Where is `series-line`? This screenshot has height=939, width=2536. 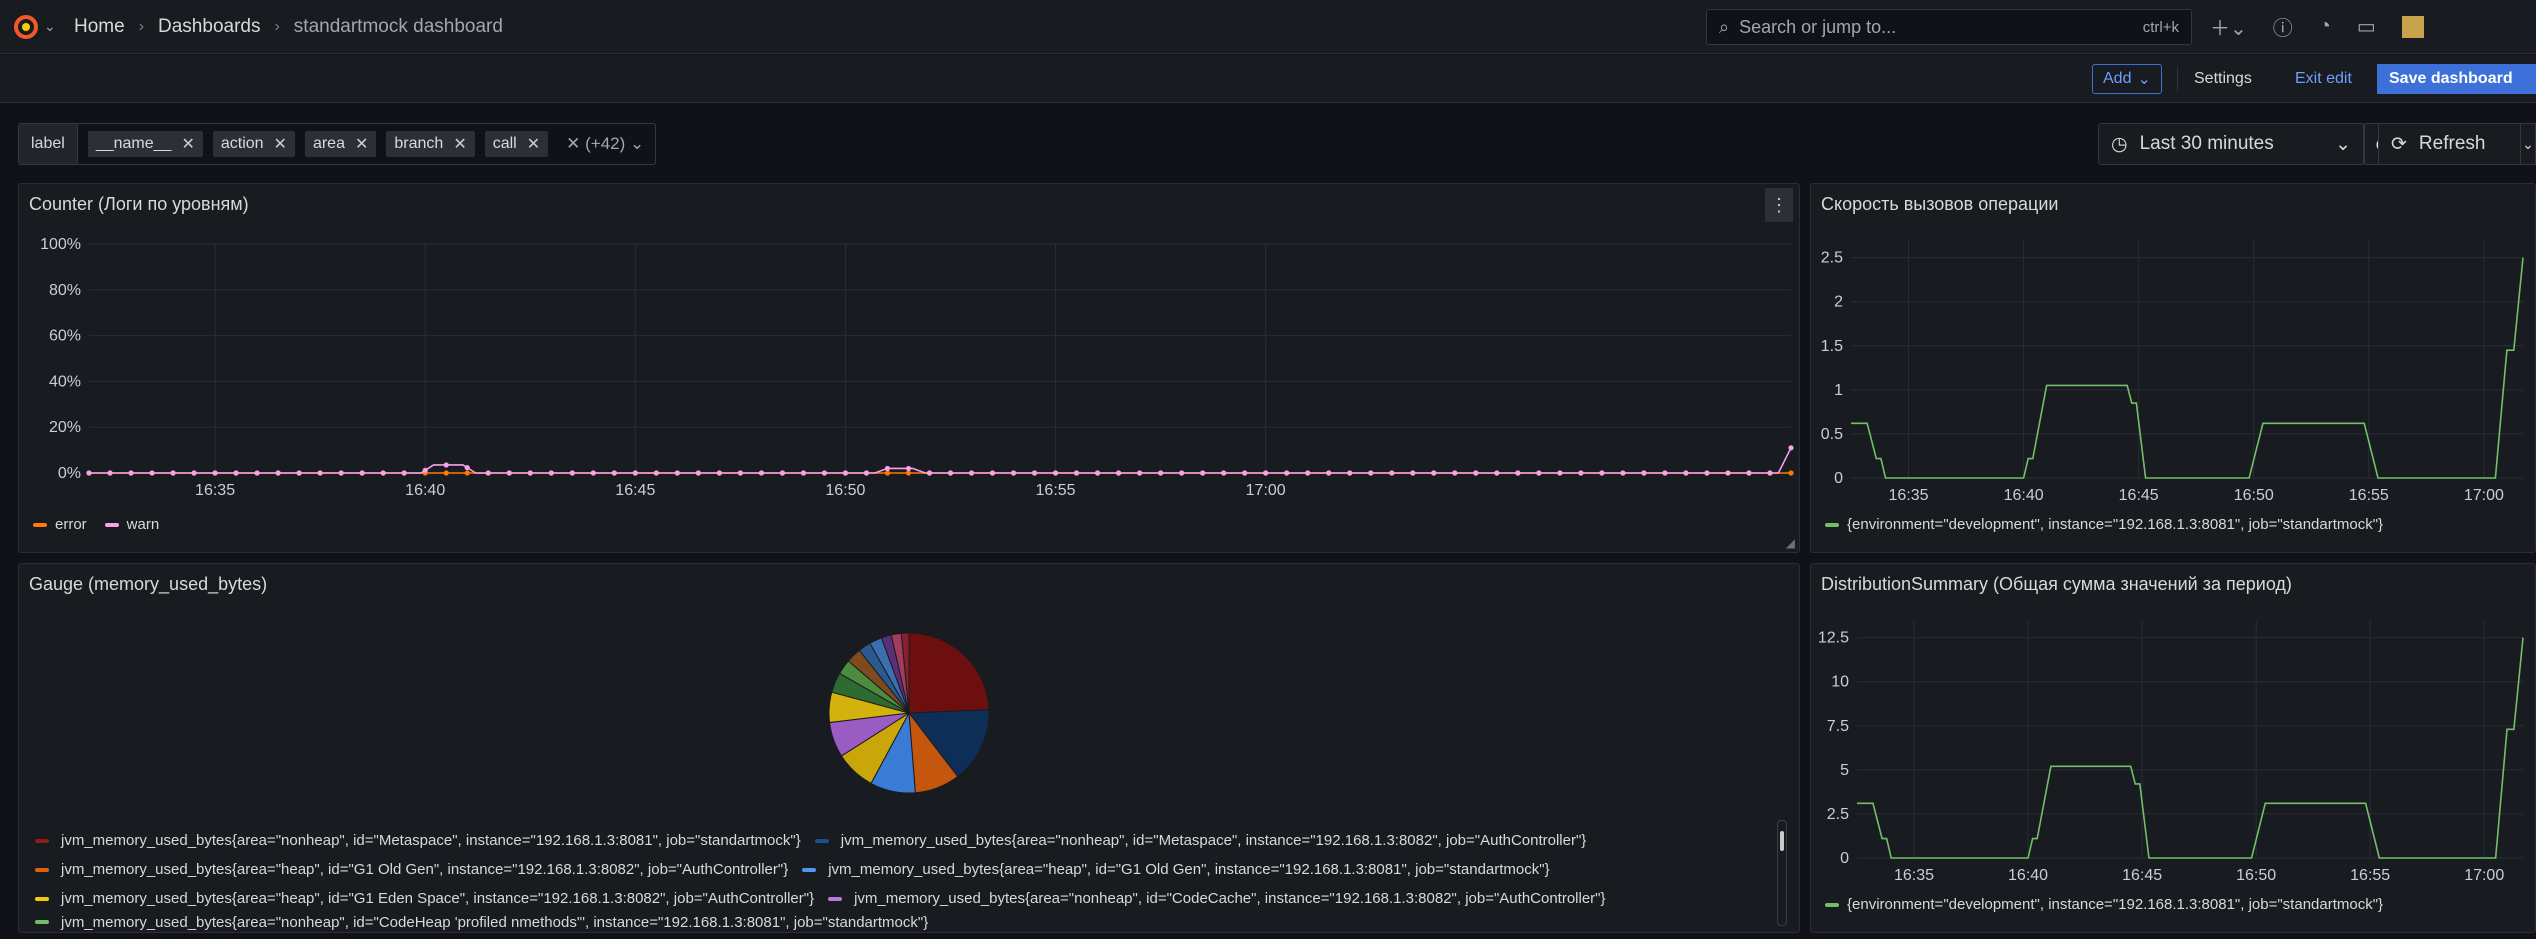
series-line is located at coordinates (2187, 368).